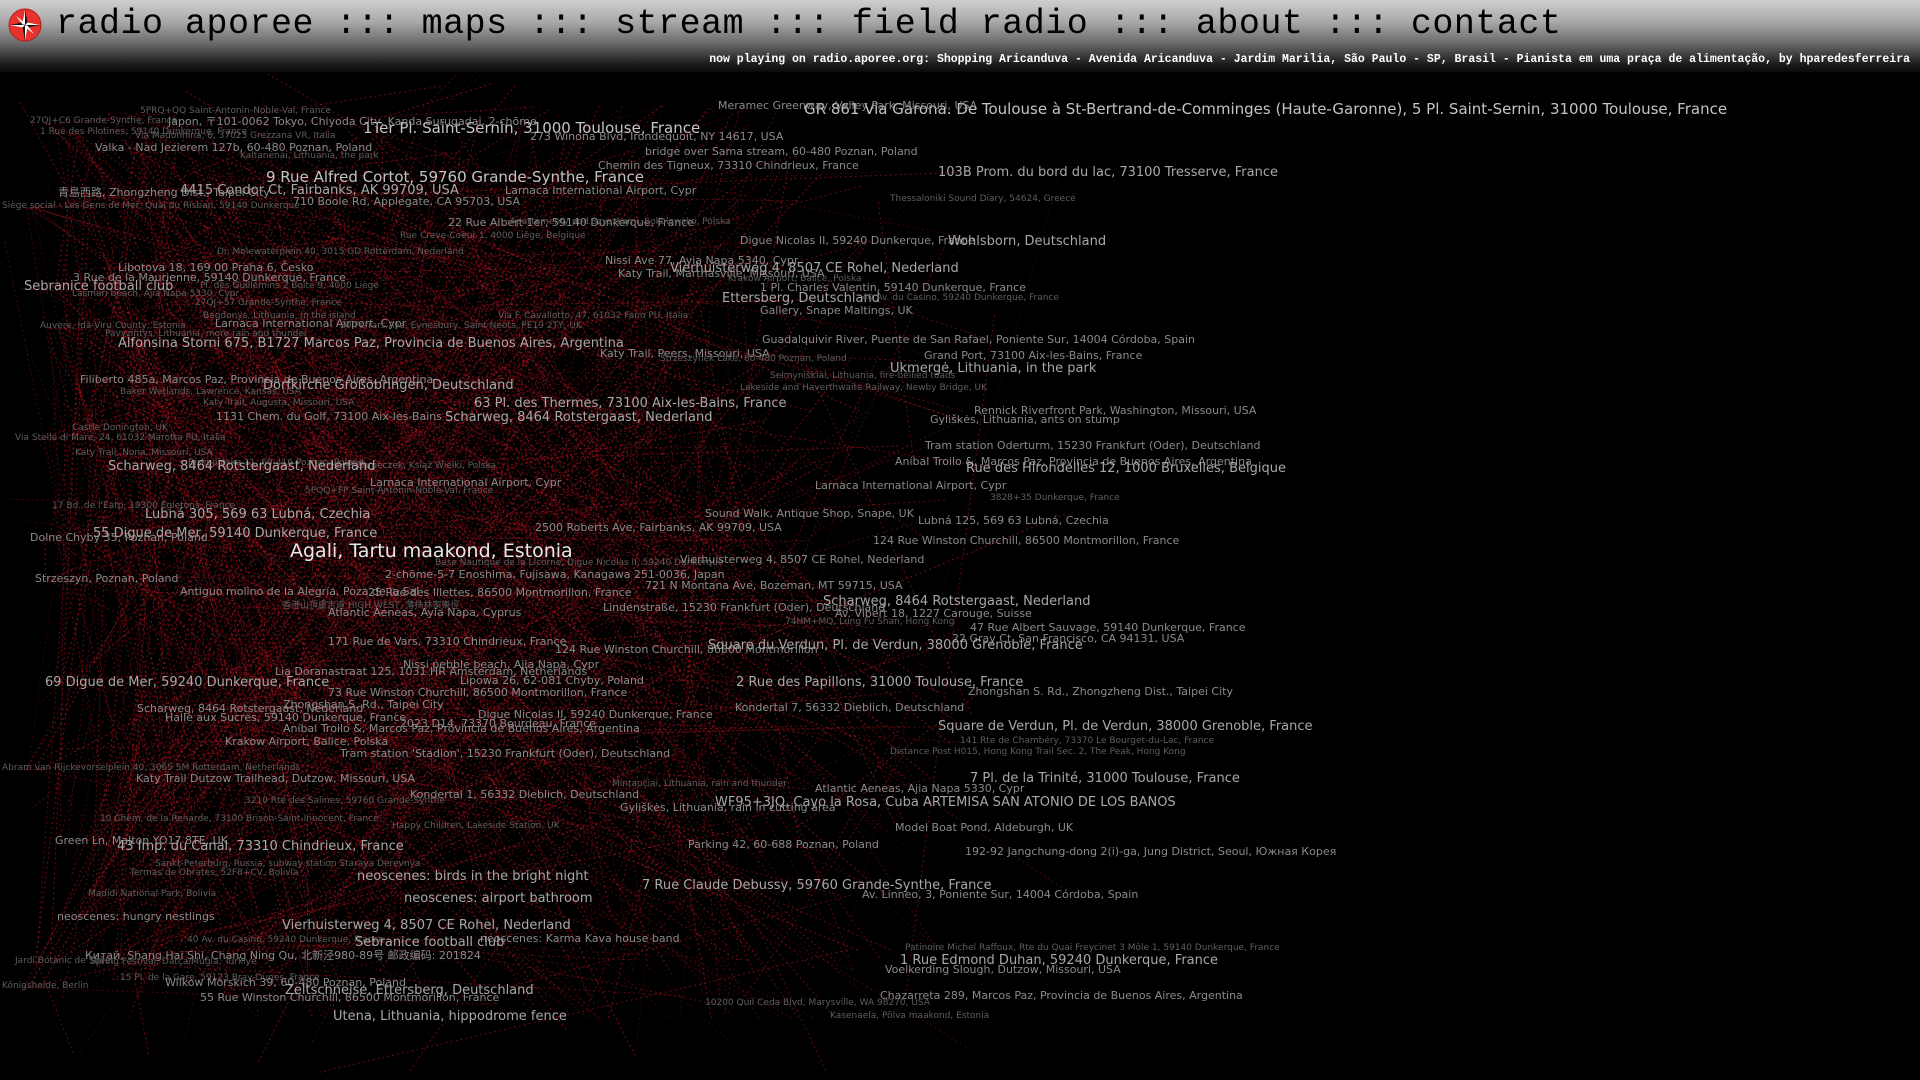 Image resolution: width=1920 pixels, height=1080 pixels. What do you see at coordinates (465, 24) in the screenshot?
I see `nav-maps: maps` at bounding box center [465, 24].